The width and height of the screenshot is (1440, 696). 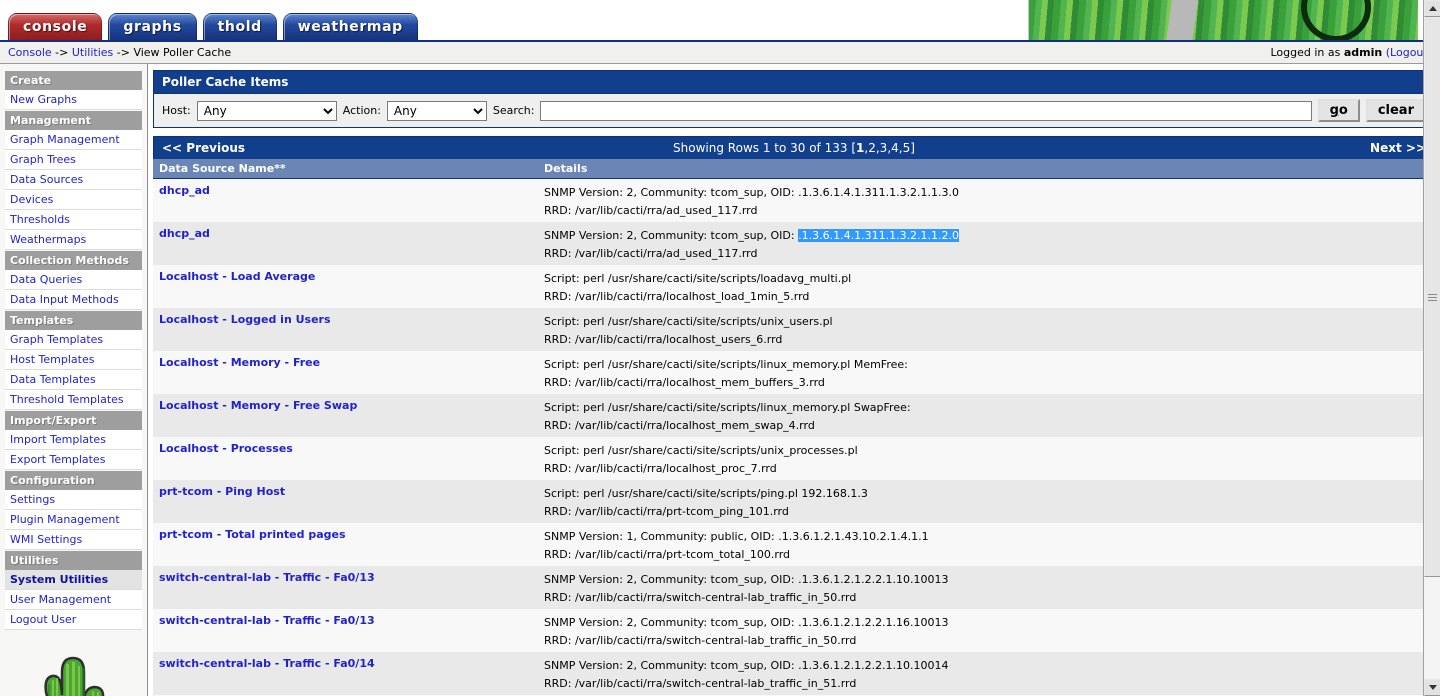 I want to click on page-link-4: 4, so click(x=895, y=148).